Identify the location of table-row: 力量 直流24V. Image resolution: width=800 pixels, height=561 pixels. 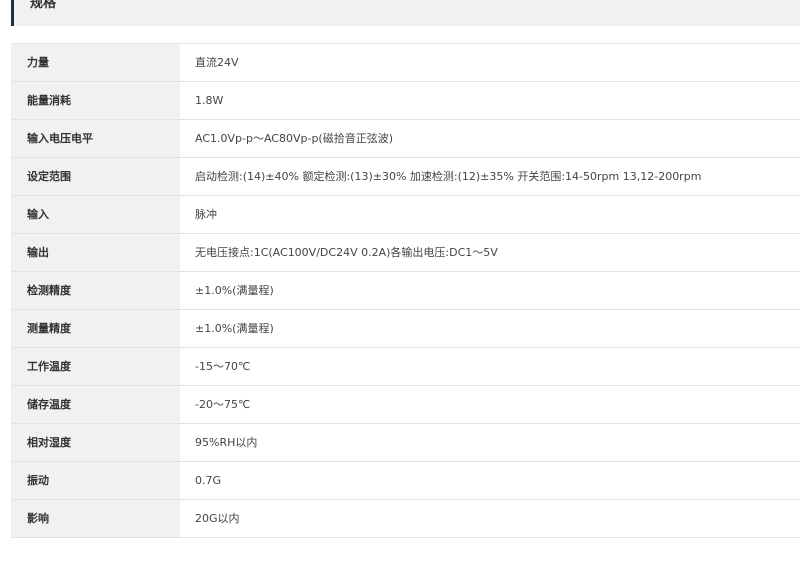
(405, 62).